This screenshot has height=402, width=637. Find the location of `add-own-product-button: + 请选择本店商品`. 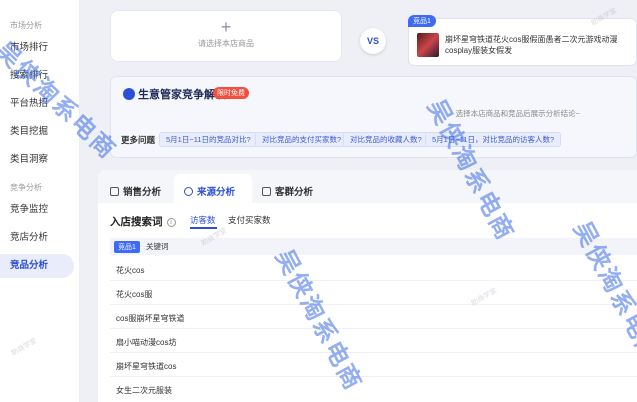

add-own-product-button: + 请选择本店商品 is located at coordinates (226, 36).